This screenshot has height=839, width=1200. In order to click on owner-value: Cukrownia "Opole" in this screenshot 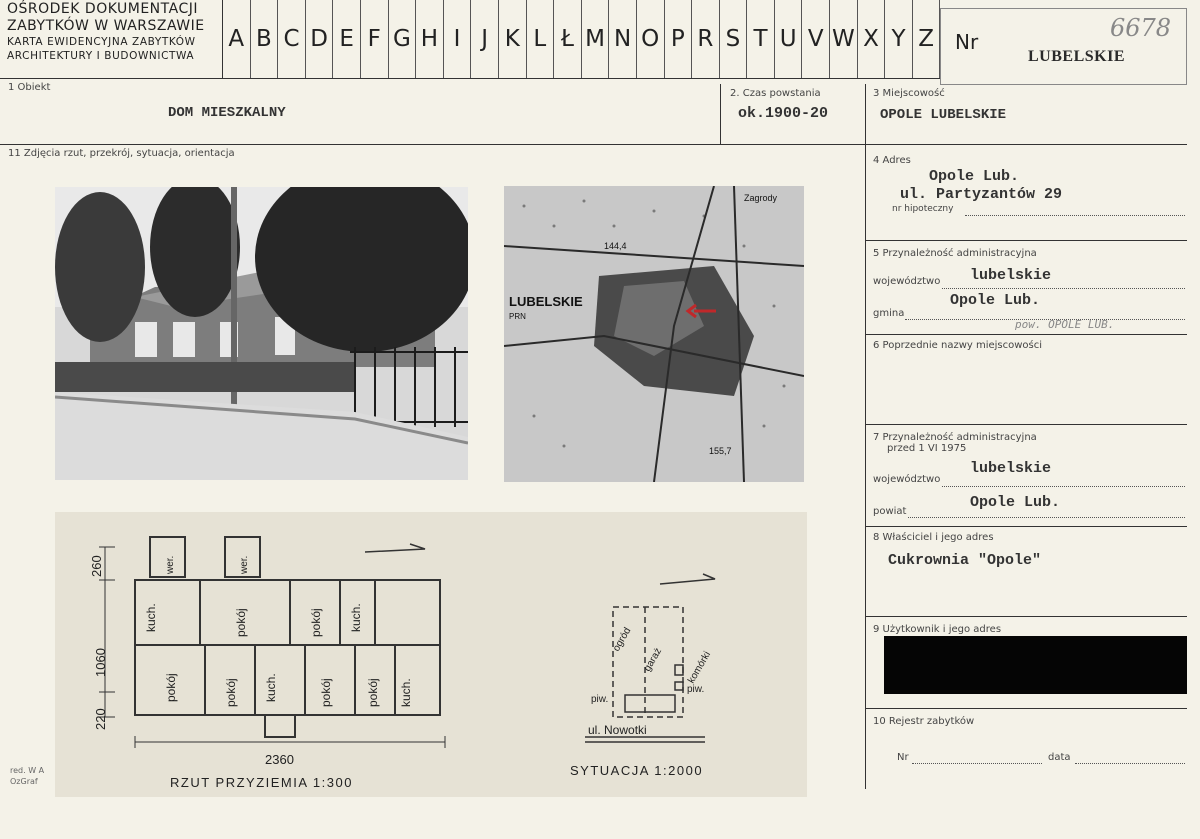, I will do `click(965, 560)`.